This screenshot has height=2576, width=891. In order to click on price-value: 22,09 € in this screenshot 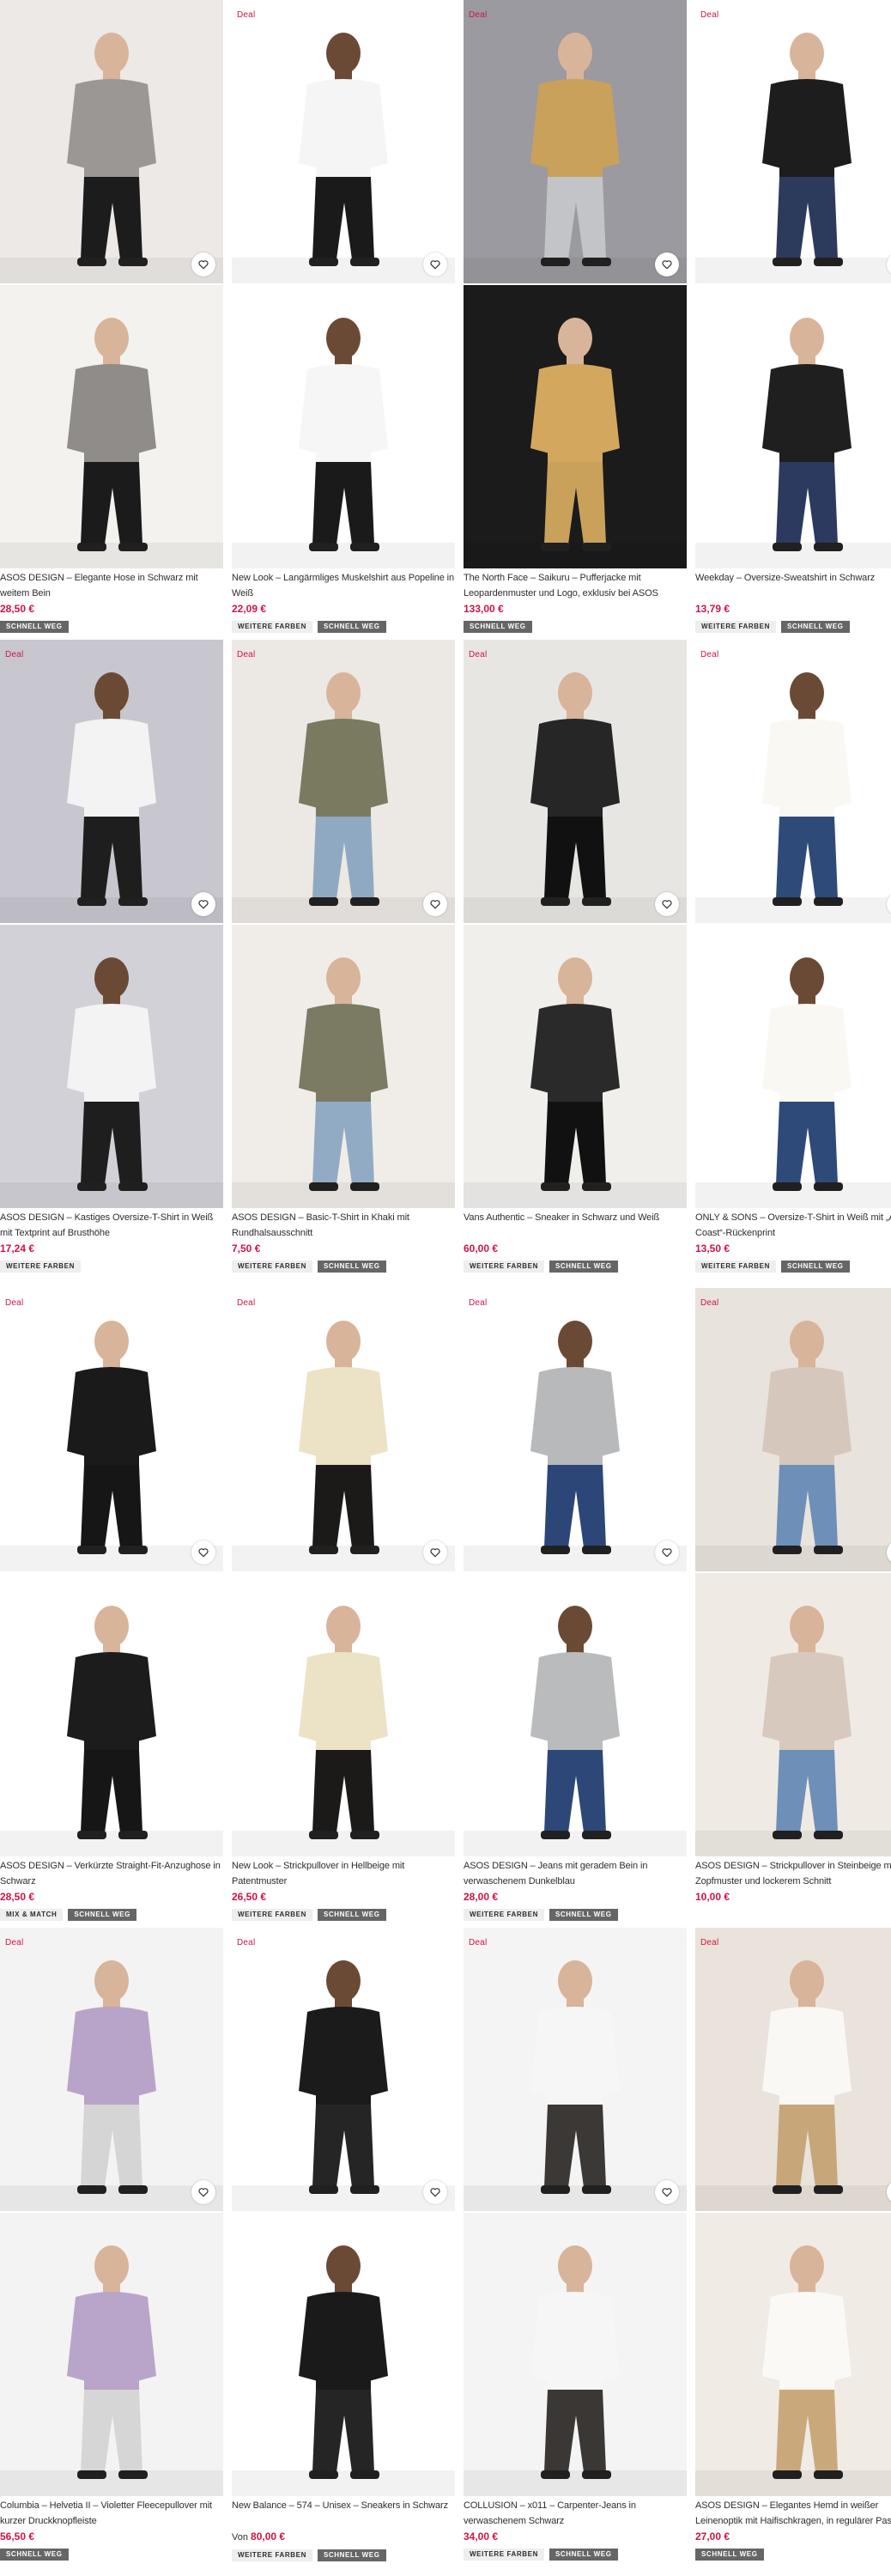, I will do `click(249, 609)`.